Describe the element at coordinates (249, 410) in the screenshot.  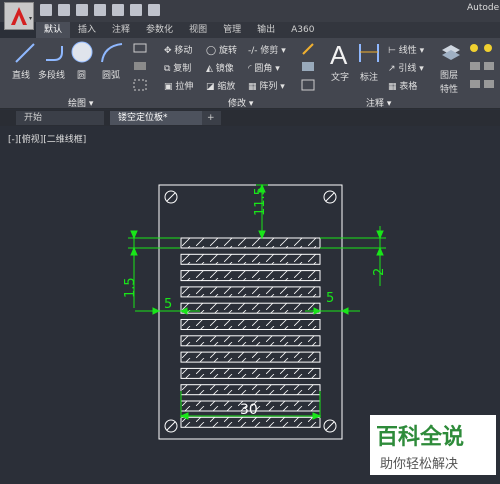
I see `dim-bottom-label: 30` at that location.